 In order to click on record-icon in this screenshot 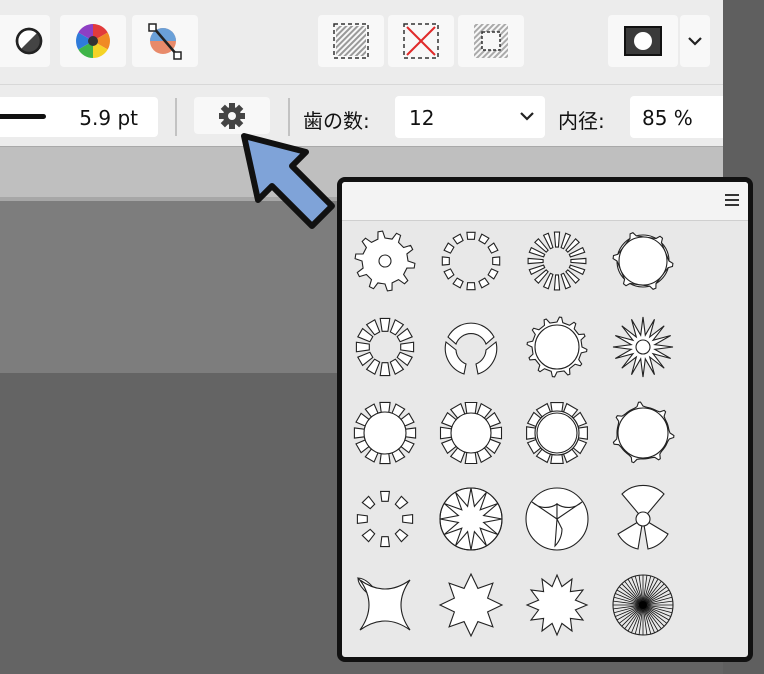, I will do `click(643, 41)`.